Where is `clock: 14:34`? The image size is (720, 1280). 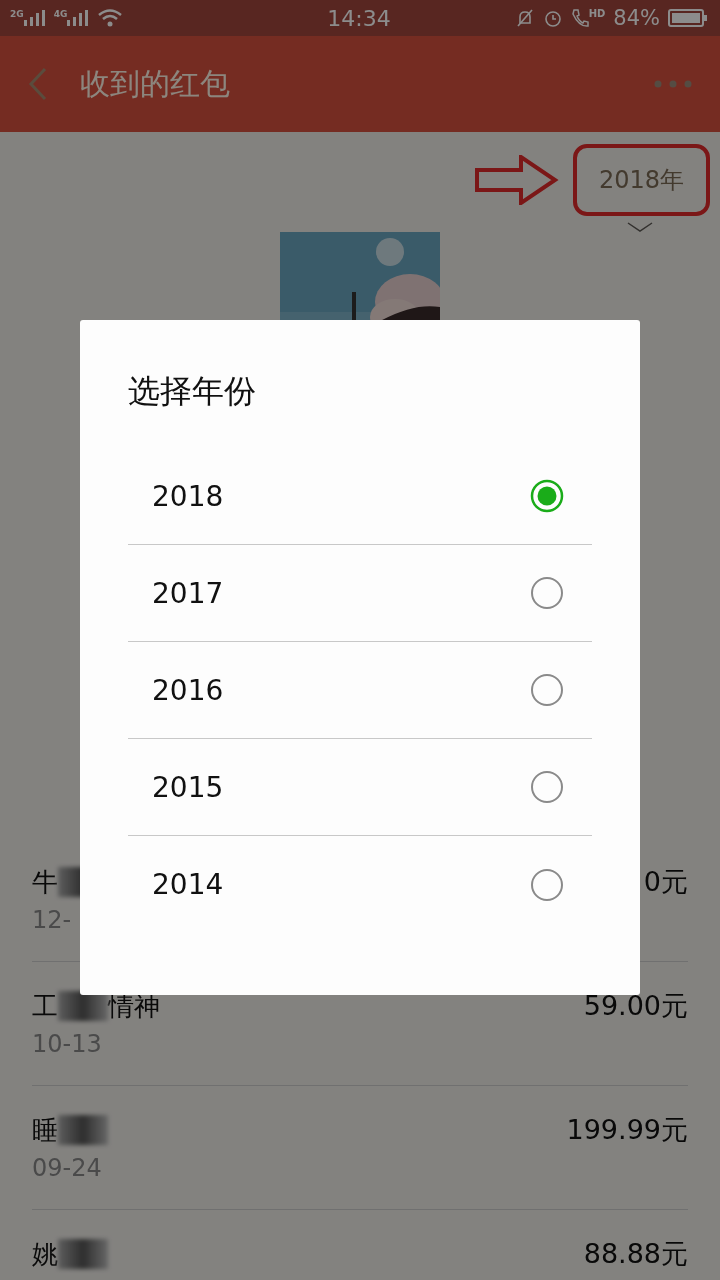
clock: 14:34 is located at coordinates (359, 18).